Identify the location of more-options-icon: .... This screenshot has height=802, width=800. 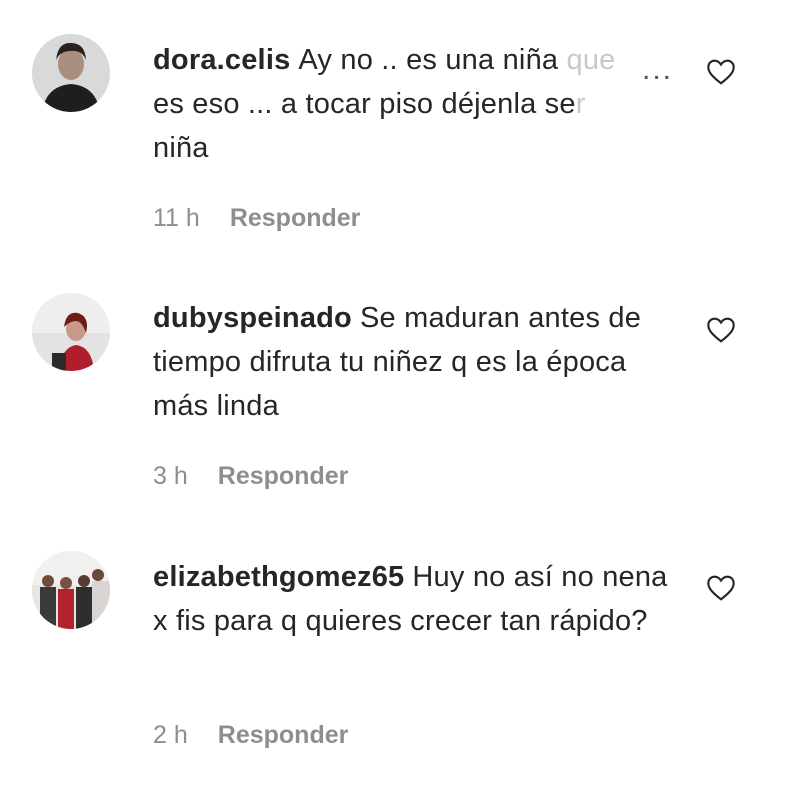
(655, 70).